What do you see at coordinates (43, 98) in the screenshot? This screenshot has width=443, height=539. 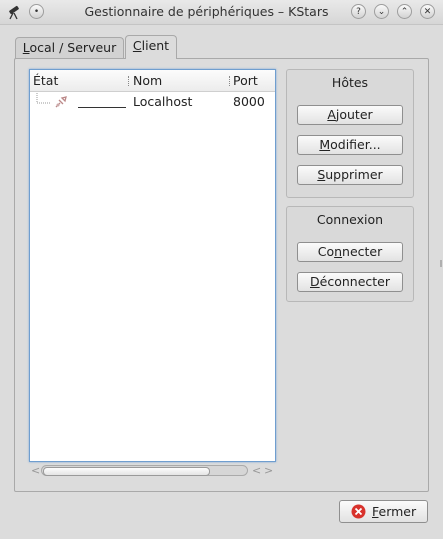 I see `tree-branch-line` at bounding box center [43, 98].